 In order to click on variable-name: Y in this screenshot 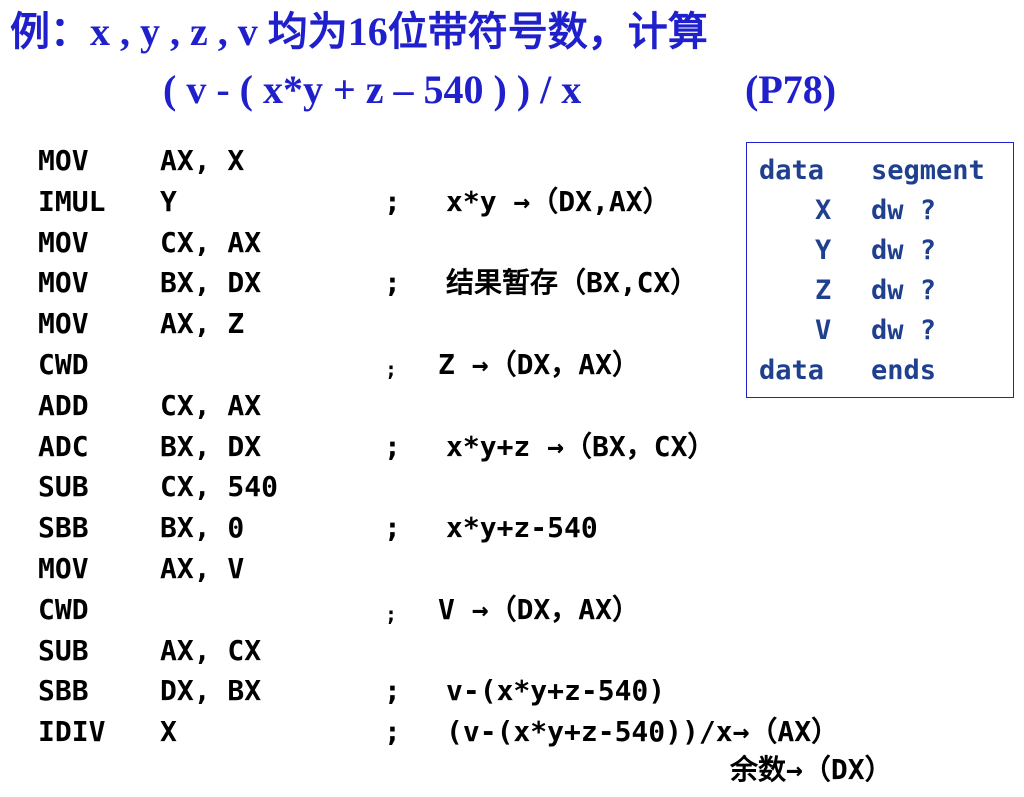, I will do `click(823, 250)`.